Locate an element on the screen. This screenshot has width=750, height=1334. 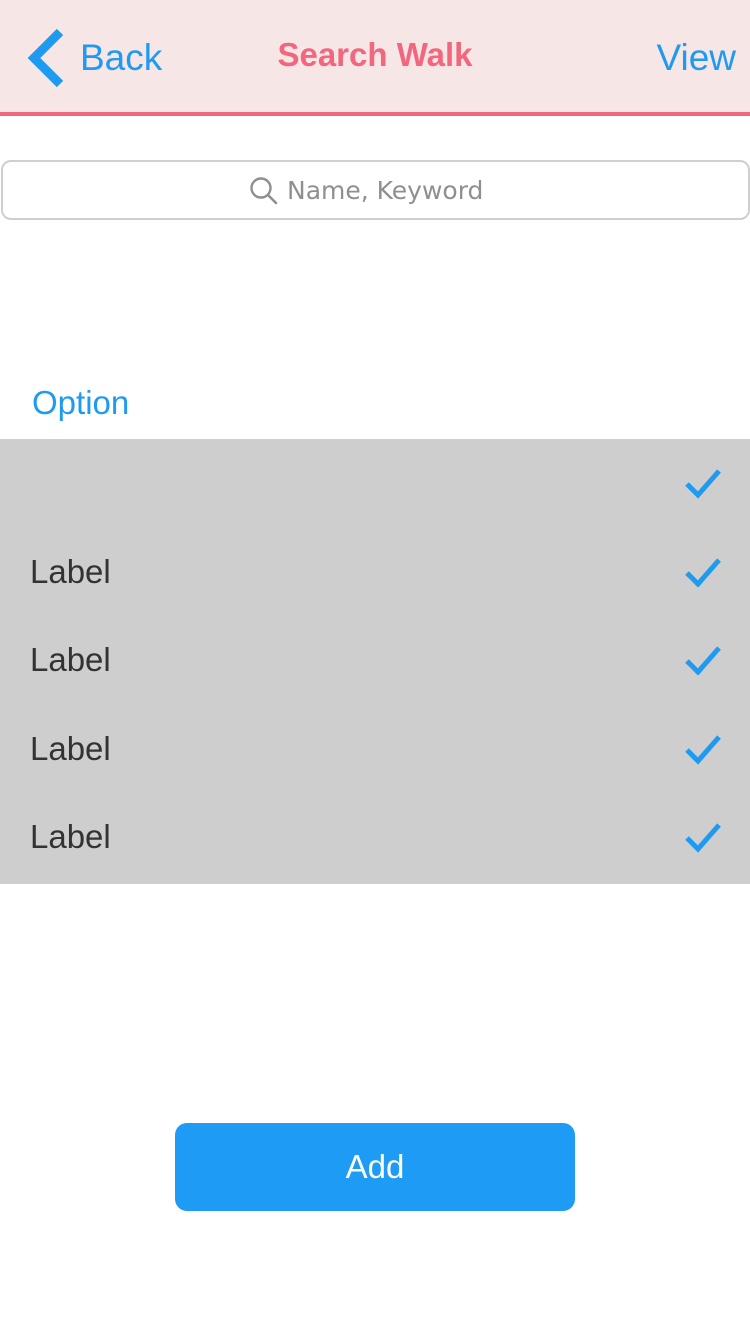
view-button: View is located at coordinates (696, 58).